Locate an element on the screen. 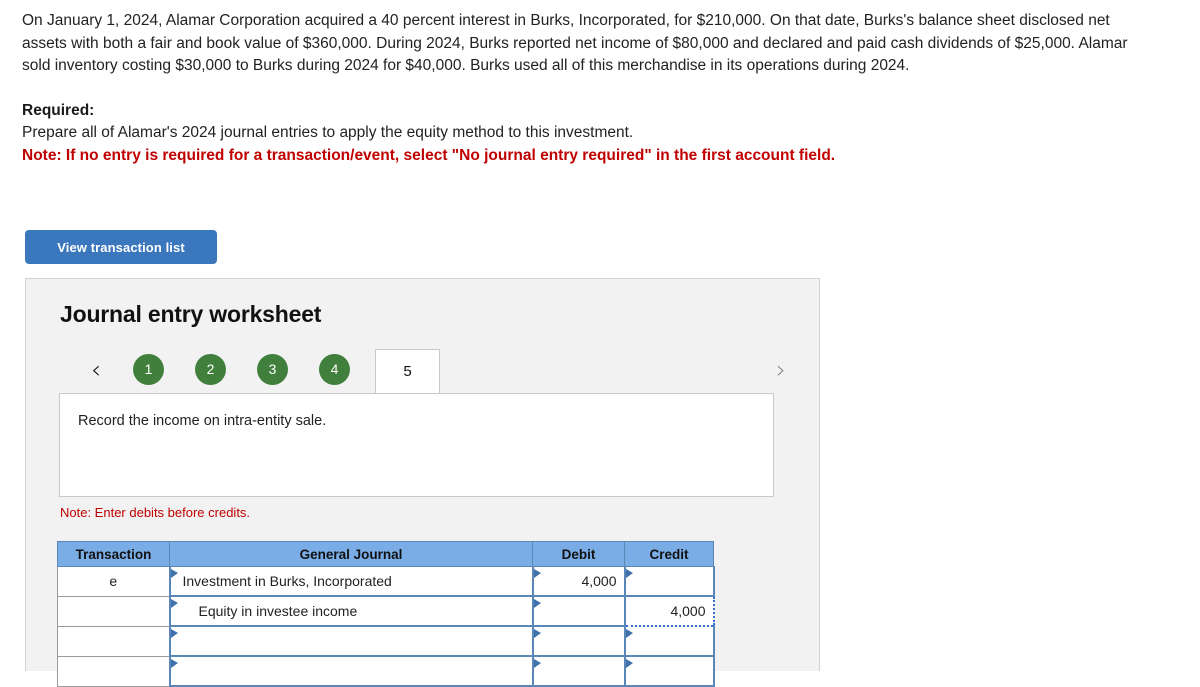  entry-description-box: Record the income on intra-entity sale. is located at coordinates (416, 445).